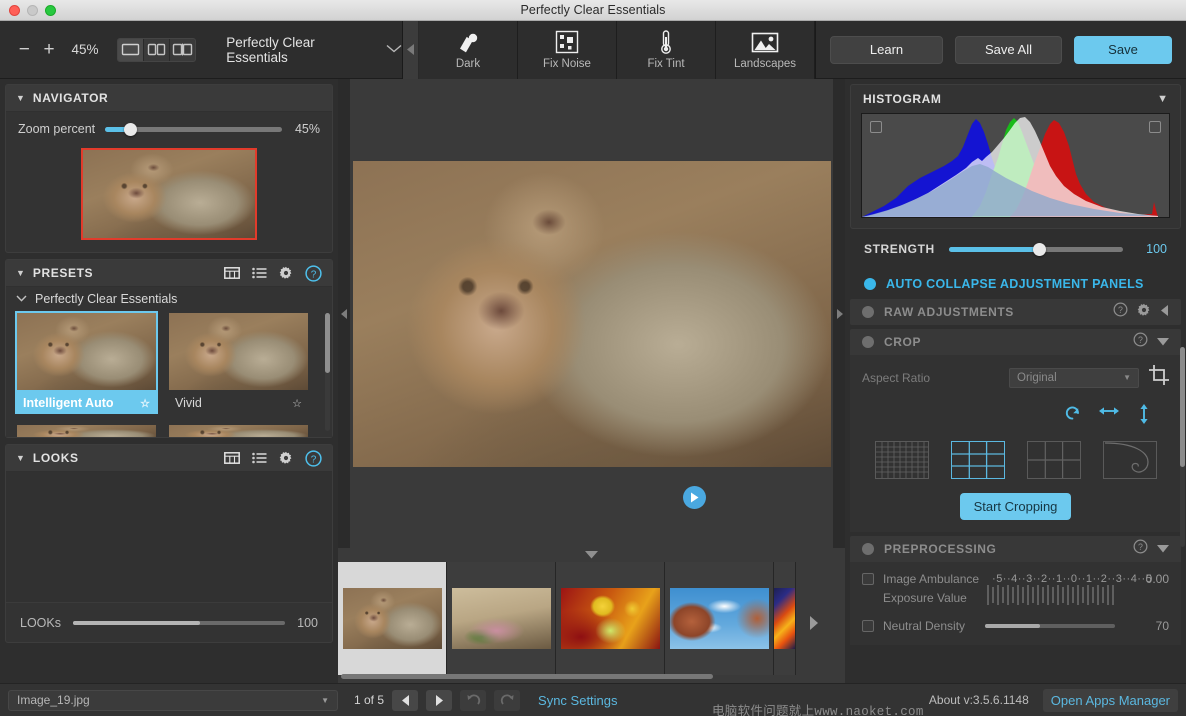  I want to click on view-mode-compare-icon, so click(183, 50).